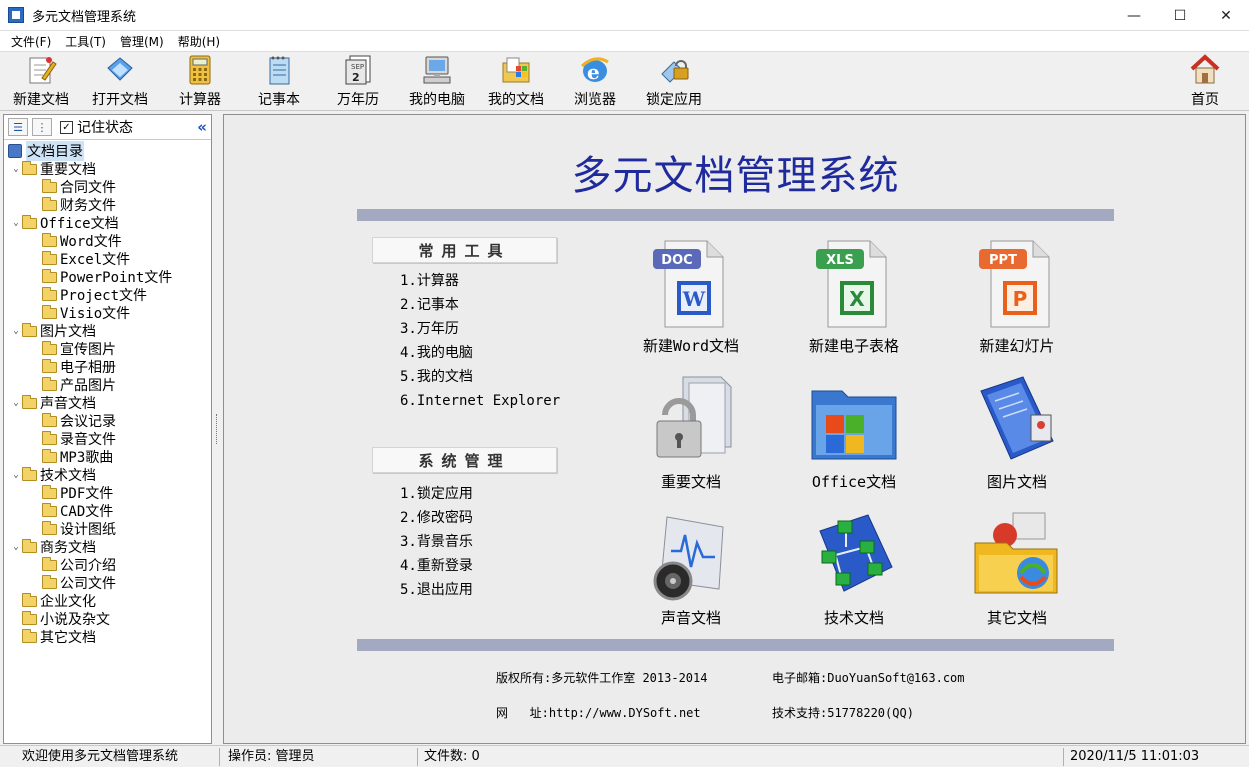 This screenshot has width=1249, height=767. What do you see at coordinates (55, 151) in the screenshot?
I see `tree-node-label: 文档目录` at bounding box center [55, 151].